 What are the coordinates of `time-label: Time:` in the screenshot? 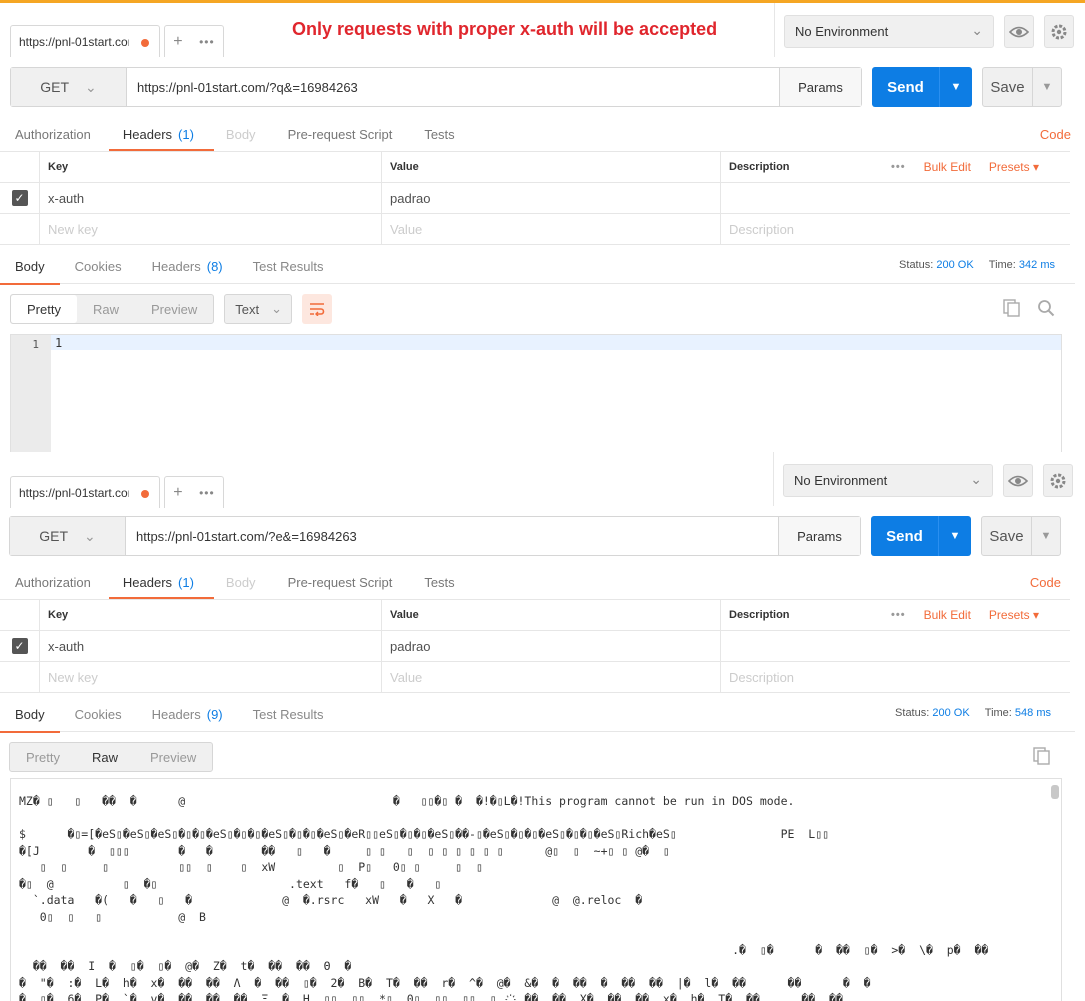 It's located at (998, 713).